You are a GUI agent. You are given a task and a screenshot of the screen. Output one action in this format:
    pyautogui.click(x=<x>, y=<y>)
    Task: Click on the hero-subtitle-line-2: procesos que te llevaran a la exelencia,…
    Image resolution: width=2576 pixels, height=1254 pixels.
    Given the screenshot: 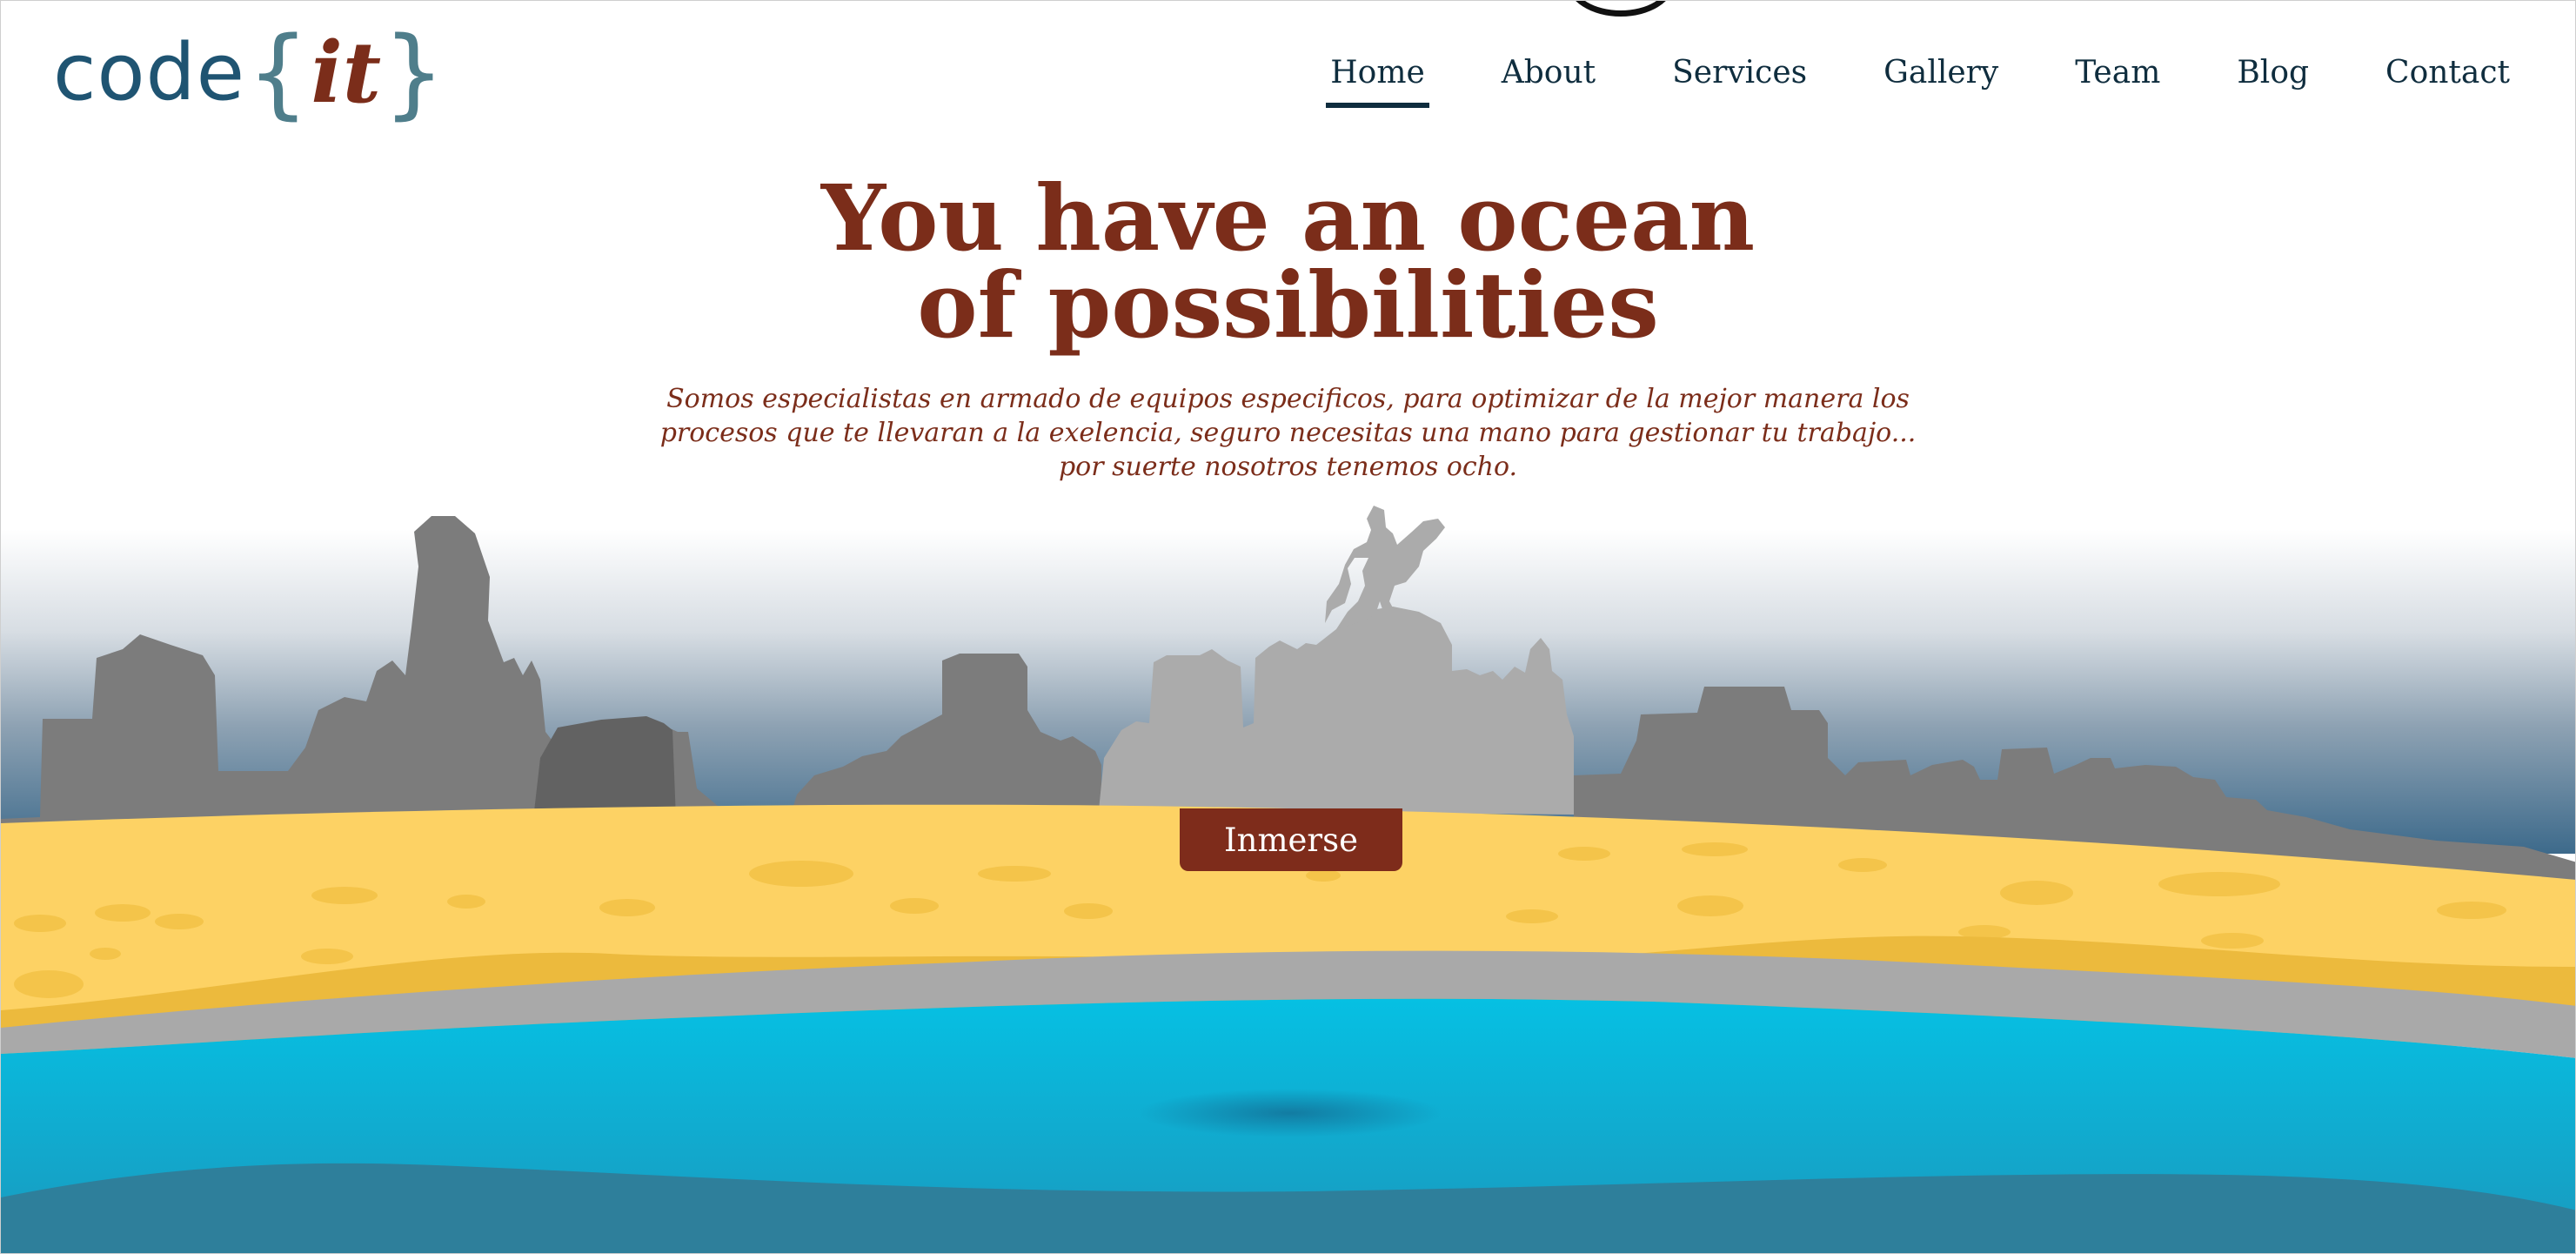 What is the action you would take?
    pyautogui.click(x=1288, y=433)
    